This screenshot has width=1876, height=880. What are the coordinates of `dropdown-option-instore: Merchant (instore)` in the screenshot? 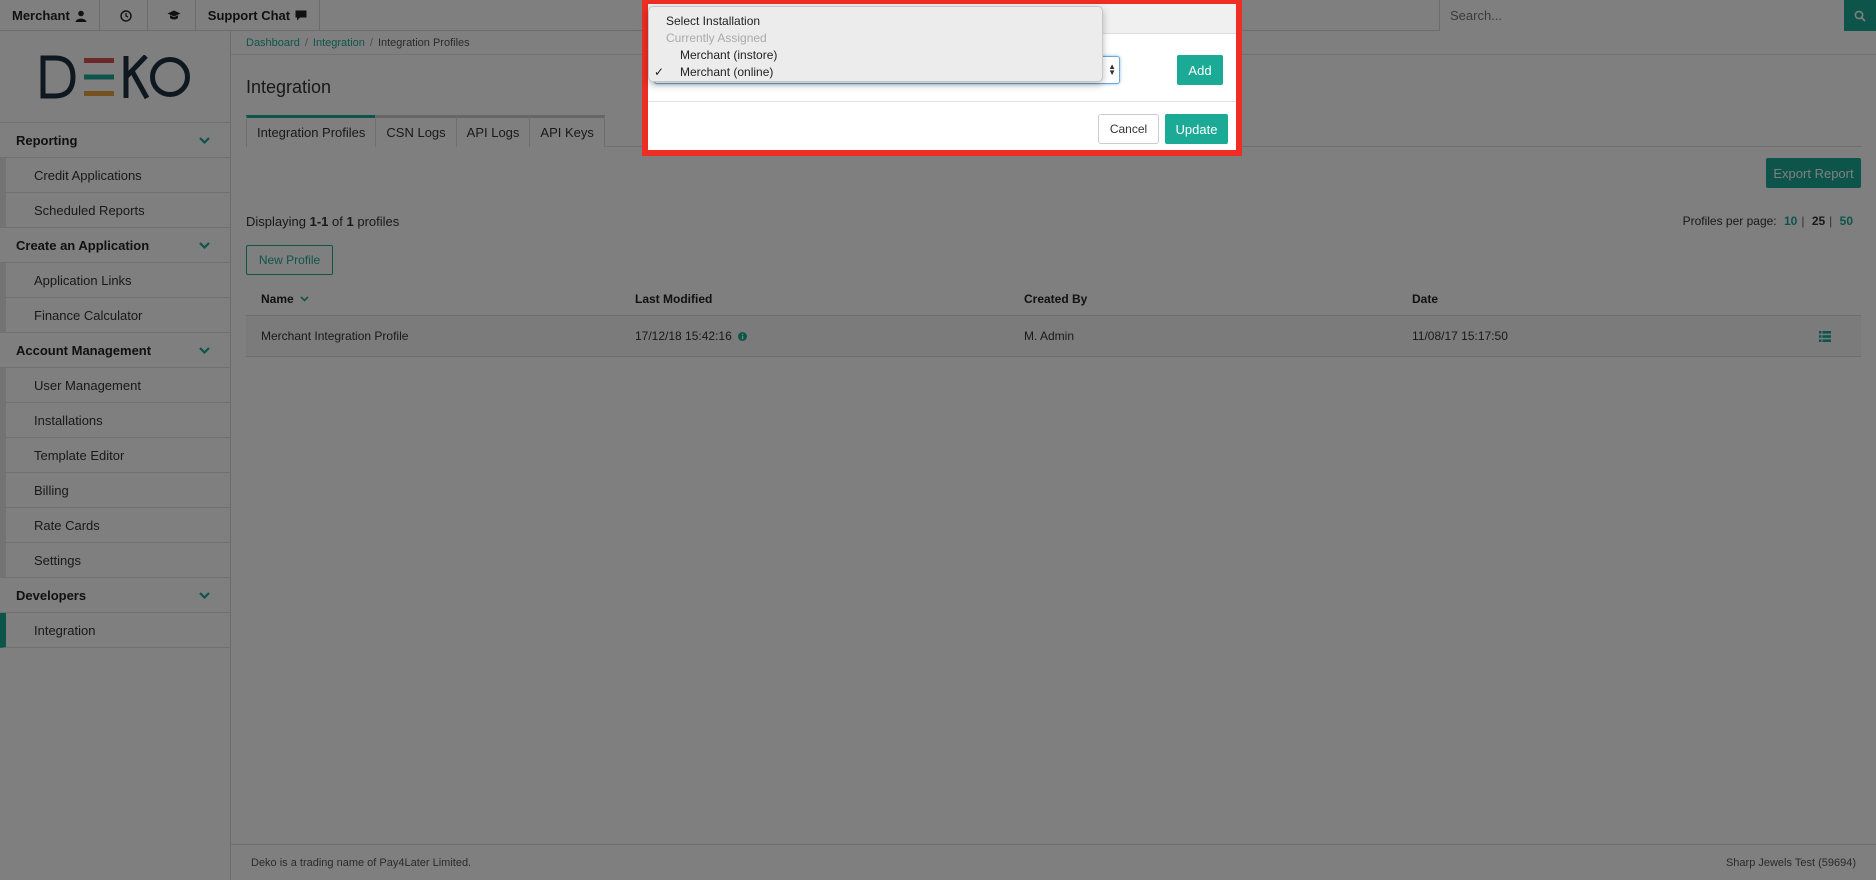 It's located at (875, 54).